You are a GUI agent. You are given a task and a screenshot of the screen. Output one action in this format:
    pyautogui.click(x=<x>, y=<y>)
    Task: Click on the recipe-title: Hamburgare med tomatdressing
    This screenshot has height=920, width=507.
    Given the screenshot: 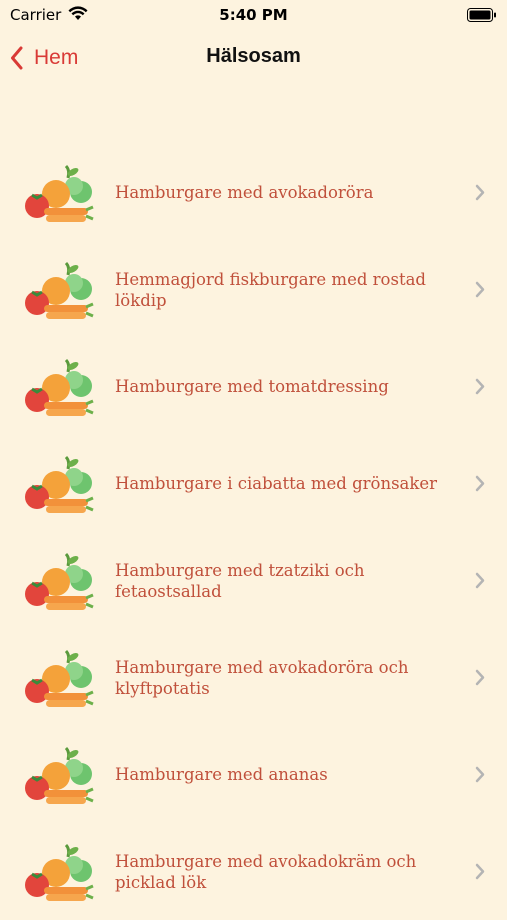 What is the action you would take?
    pyautogui.click(x=252, y=386)
    